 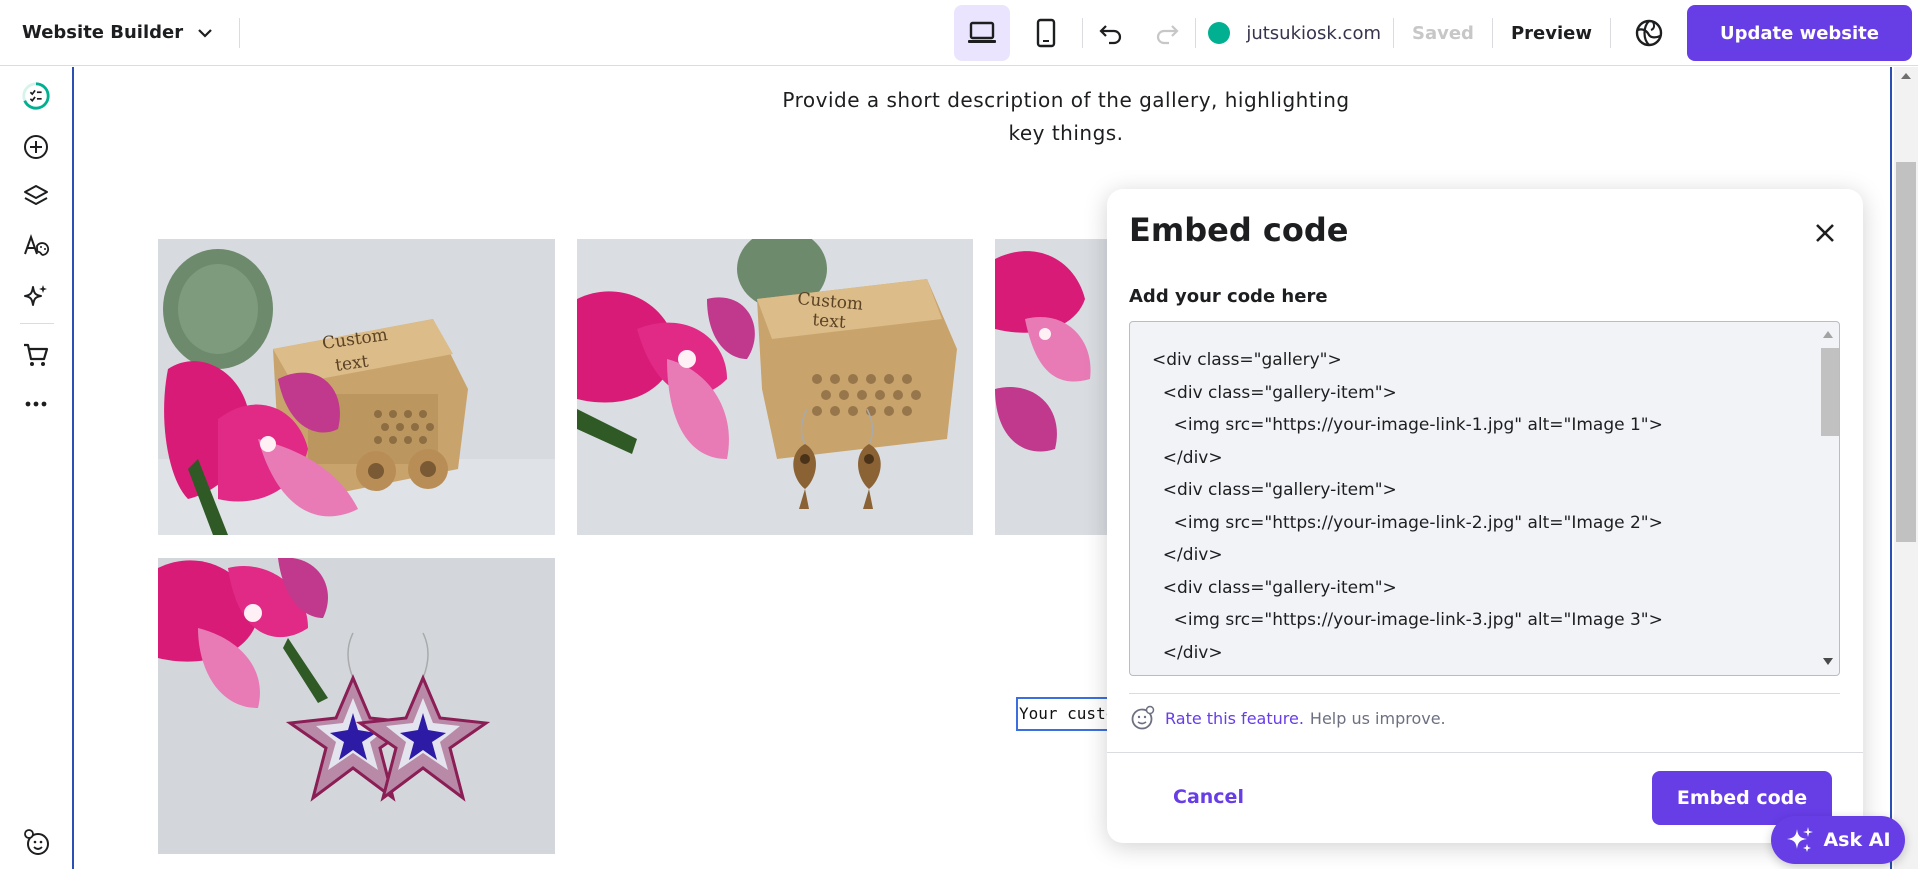 What do you see at coordinates (1143, 717) in the screenshot?
I see `smiley-rate-icon` at bounding box center [1143, 717].